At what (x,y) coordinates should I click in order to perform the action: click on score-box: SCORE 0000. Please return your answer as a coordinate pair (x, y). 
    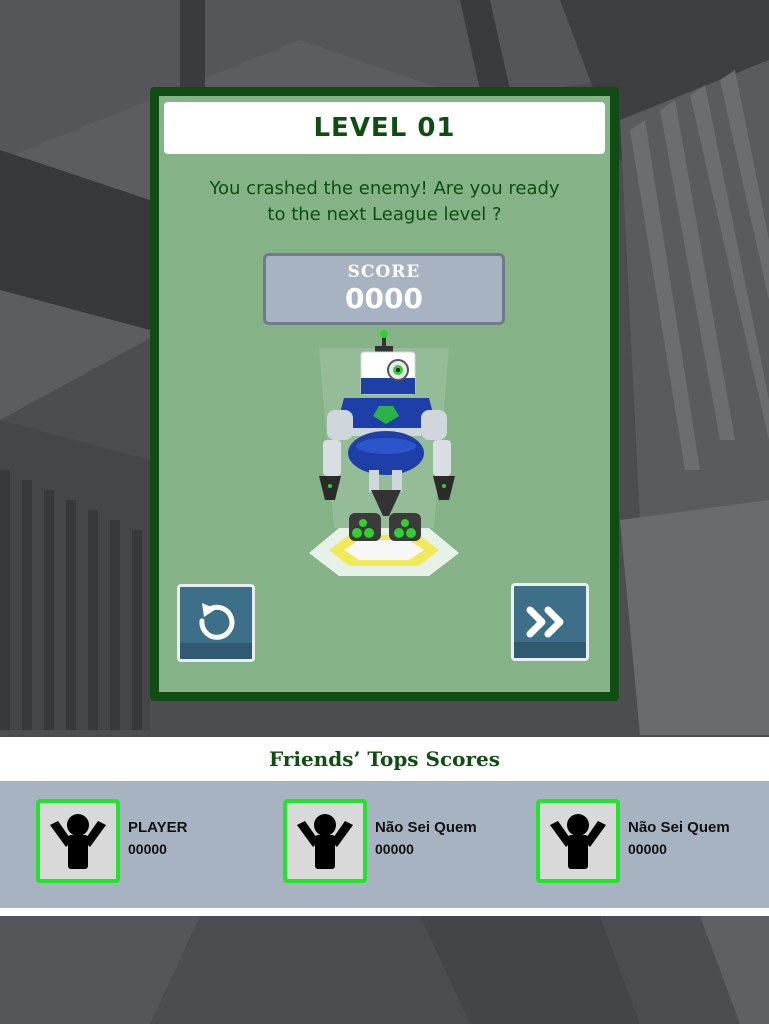
    Looking at the image, I should click on (384, 289).